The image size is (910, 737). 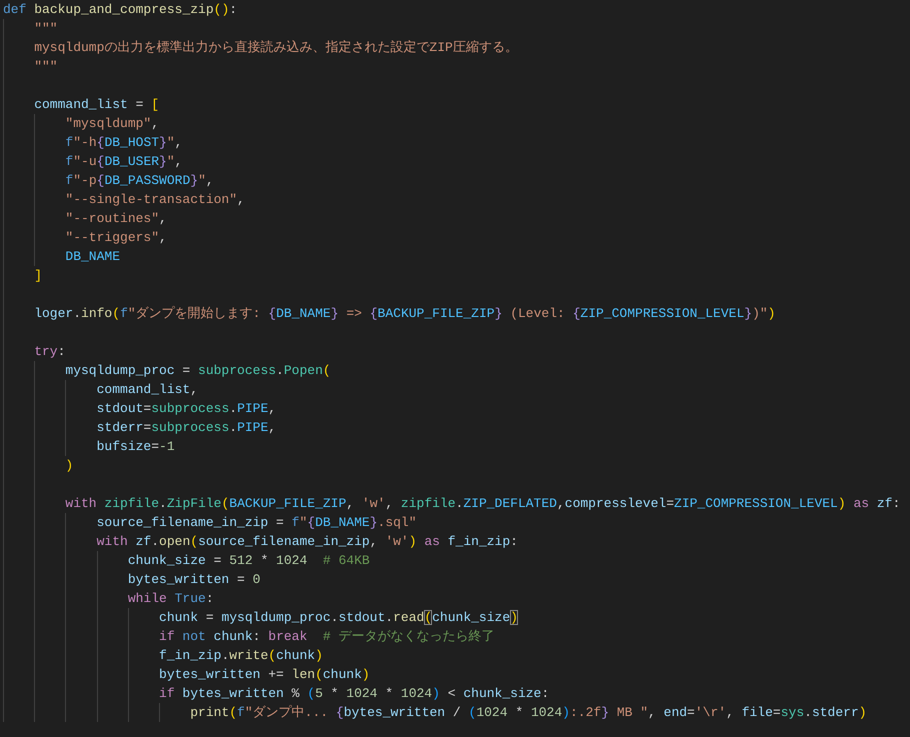 I want to click on code-line: "--single-transaction",, so click(x=155, y=200).